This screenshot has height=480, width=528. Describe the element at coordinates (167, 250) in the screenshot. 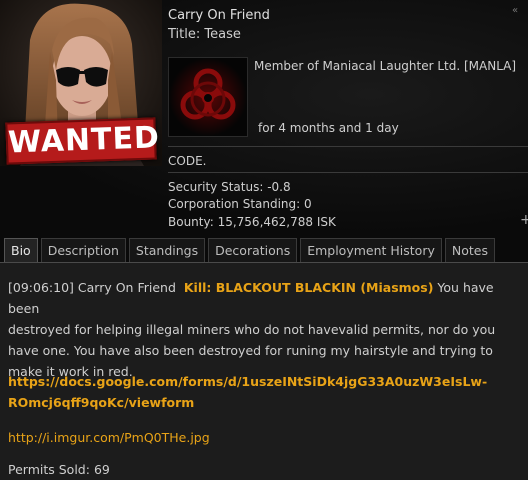

I see `tab-standings: Standings` at that location.